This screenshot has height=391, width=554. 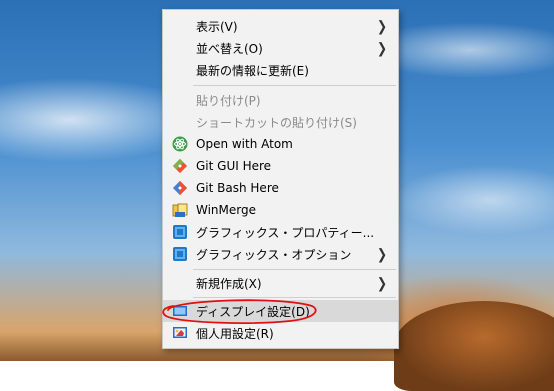 I want to click on menu-item-new: 新規作成(X) ❯, so click(x=280, y=283).